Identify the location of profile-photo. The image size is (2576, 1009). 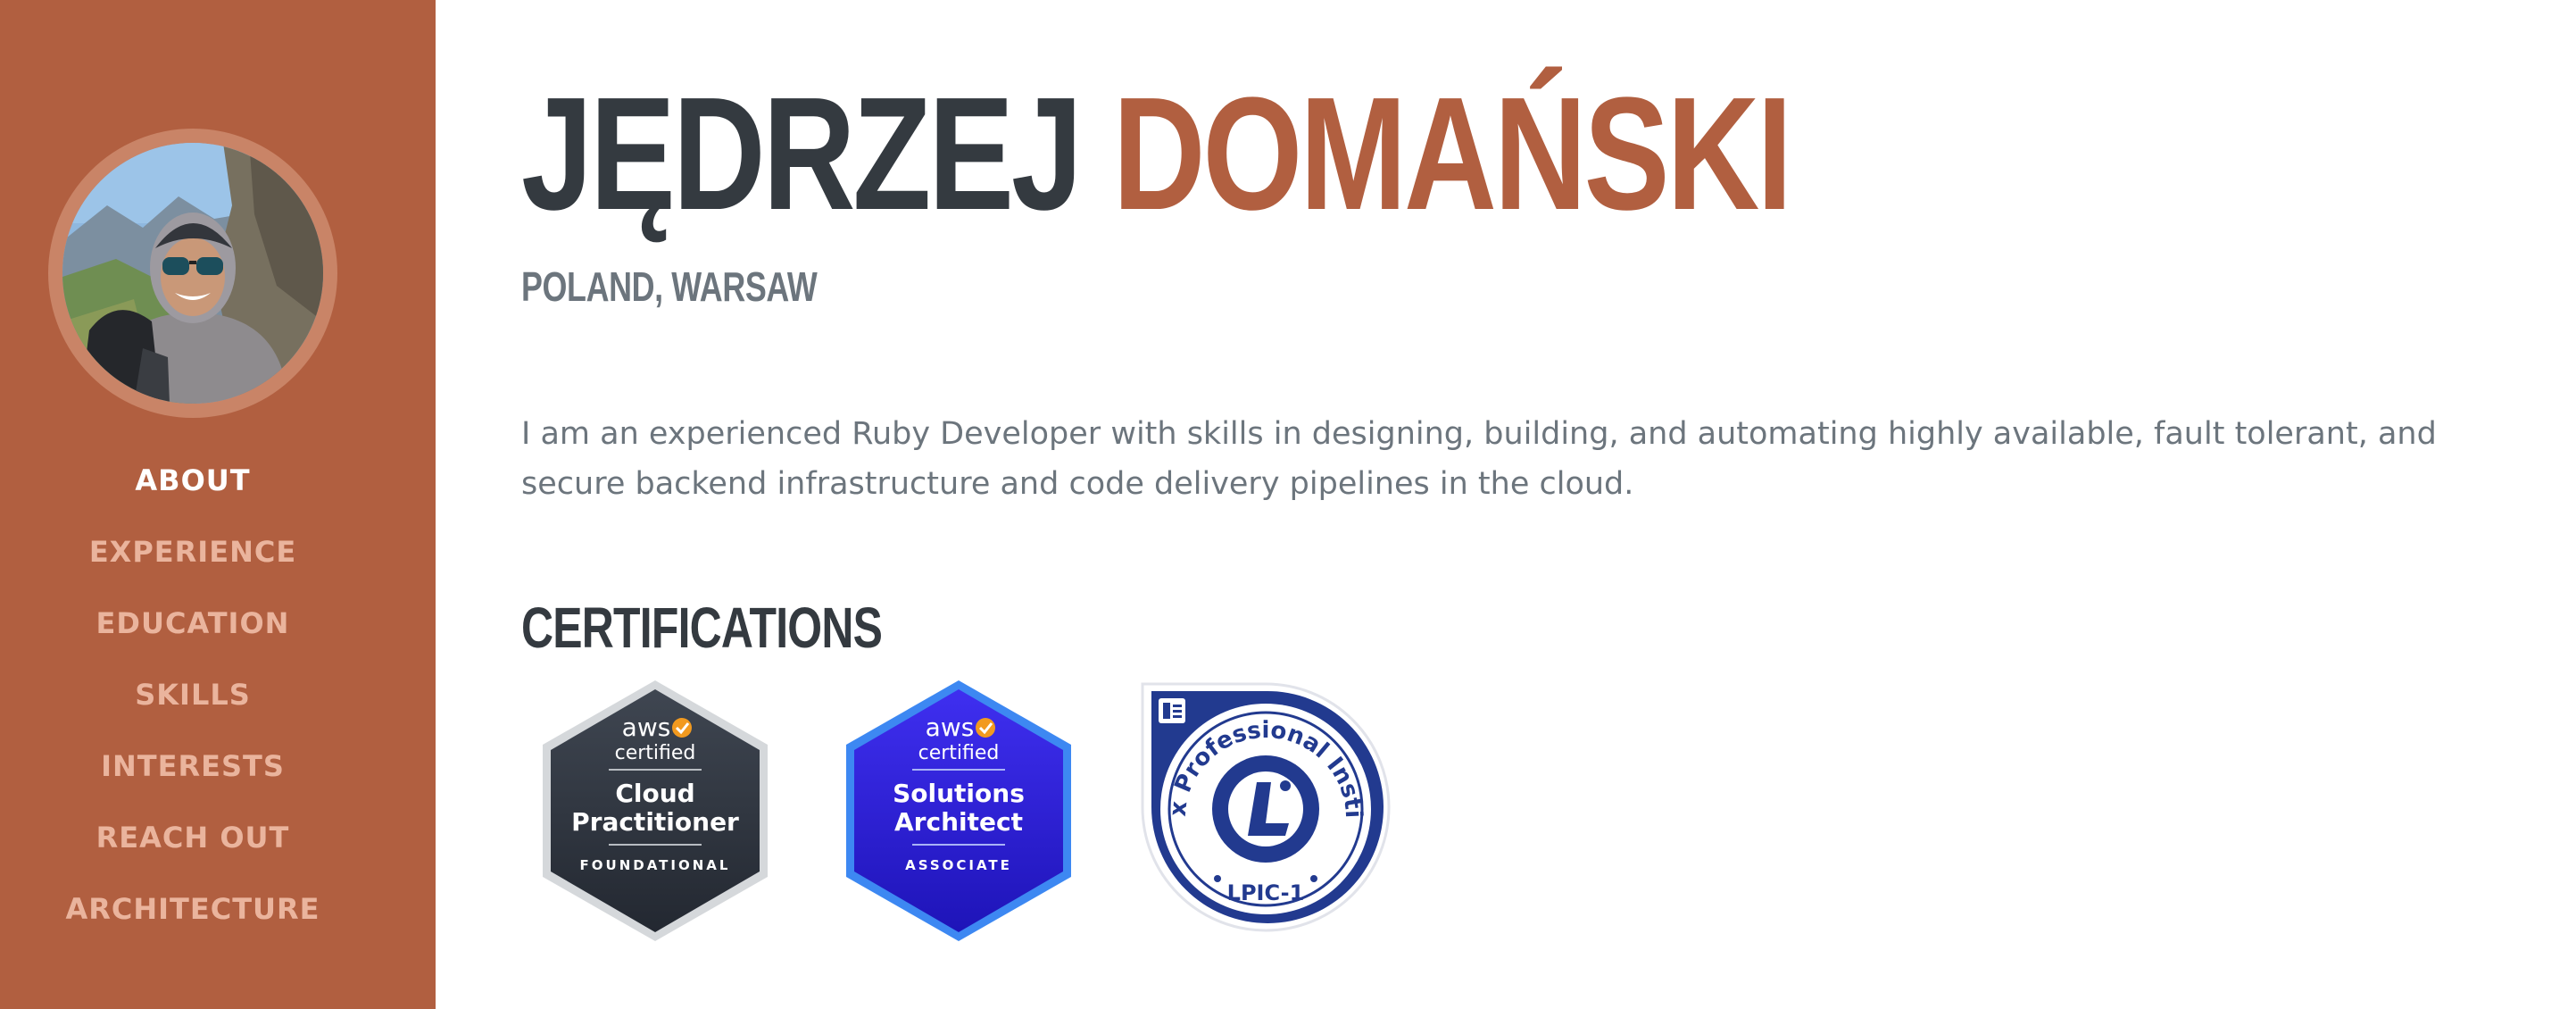
(192, 273).